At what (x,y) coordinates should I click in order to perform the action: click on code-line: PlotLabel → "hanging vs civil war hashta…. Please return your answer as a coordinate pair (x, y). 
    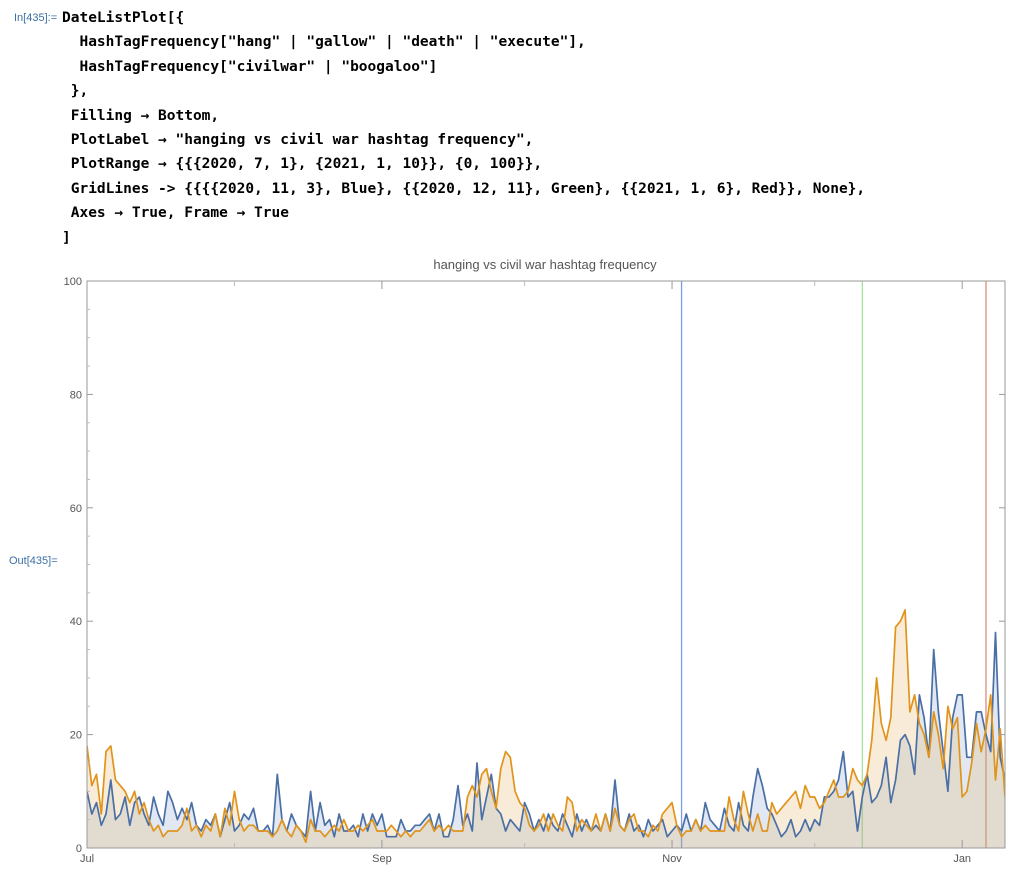
    Looking at the image, I should click on (298, 139).